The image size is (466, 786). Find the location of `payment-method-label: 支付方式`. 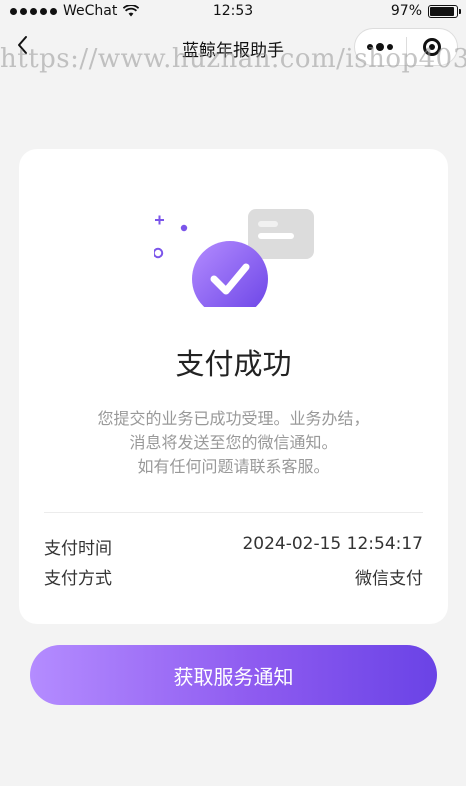

payment-method-label: 支付方式 is located at coordinates (78, 579).